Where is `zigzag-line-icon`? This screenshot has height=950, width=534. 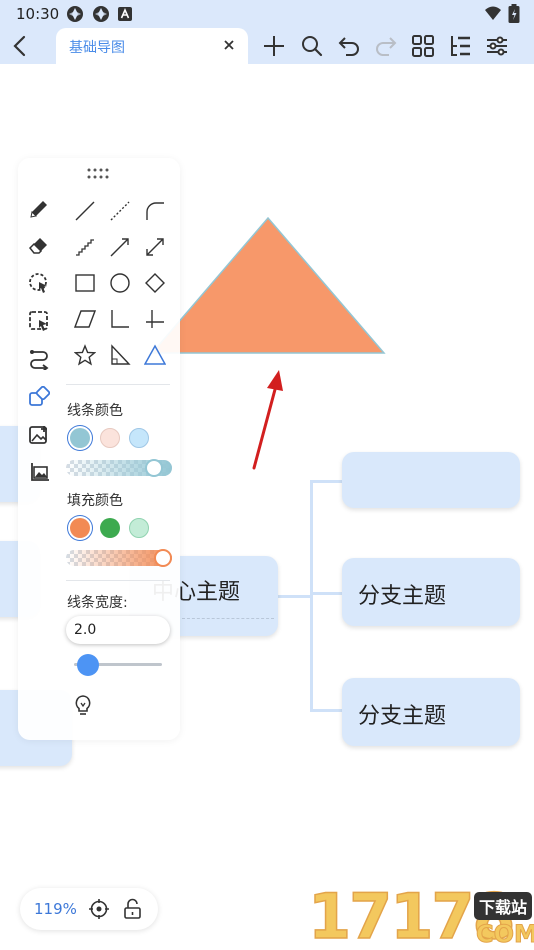
zigzag-line-icon is located at coordinates (85, 247).